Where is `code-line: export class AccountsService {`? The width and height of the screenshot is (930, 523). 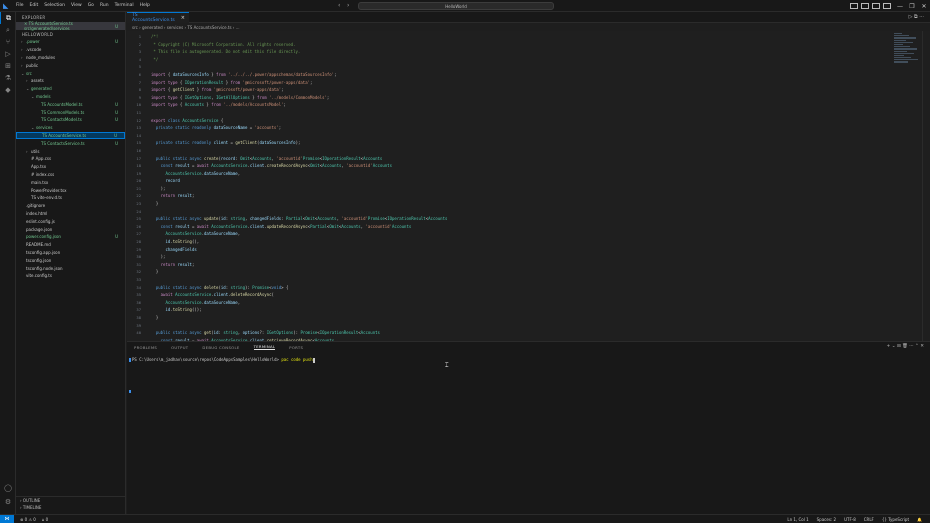
code-line: export class AccountsService { is located at coordinates (521, 121).